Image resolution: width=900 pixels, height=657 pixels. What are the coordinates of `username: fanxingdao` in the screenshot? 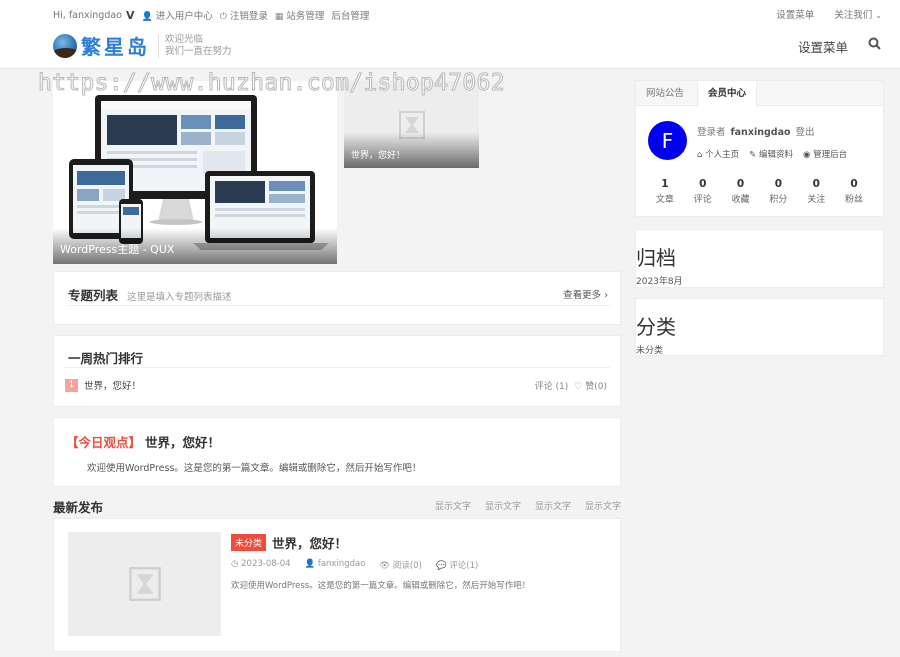 It's located at (761, 132).